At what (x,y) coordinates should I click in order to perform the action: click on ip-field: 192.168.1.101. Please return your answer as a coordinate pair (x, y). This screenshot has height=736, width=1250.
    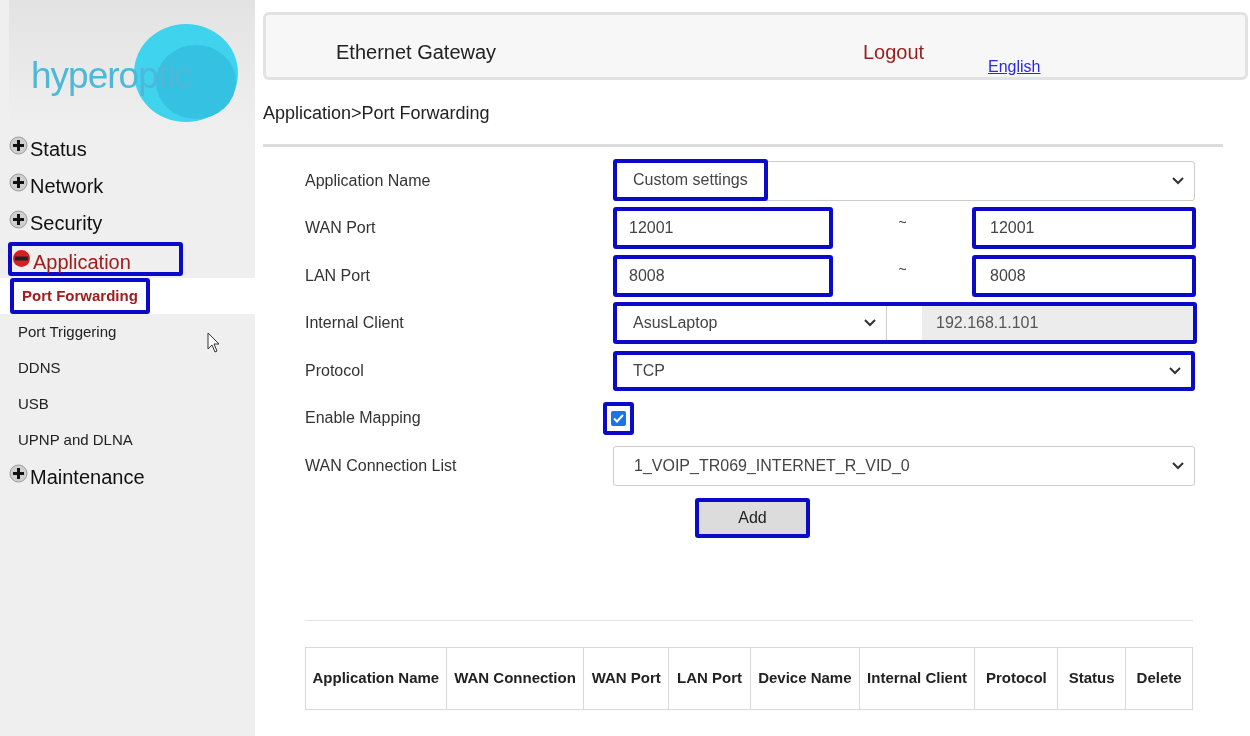
    Looking at the image, I should click on (1057, 323).